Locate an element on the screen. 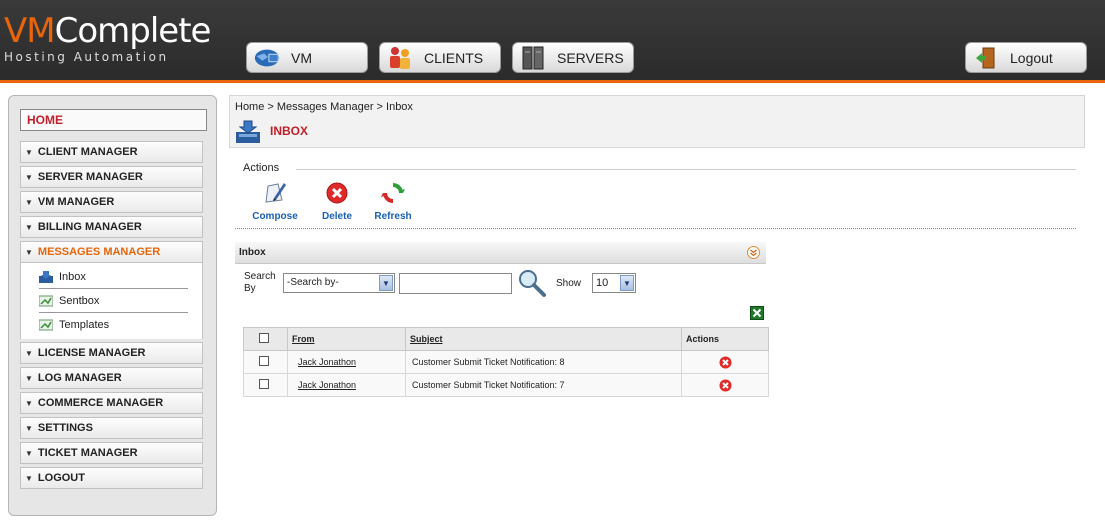 The height and width of the screenshot is (526, 1105). subject-cell: Customer Submit Ticket Notification: 8 is located at coordinates (543, 362).